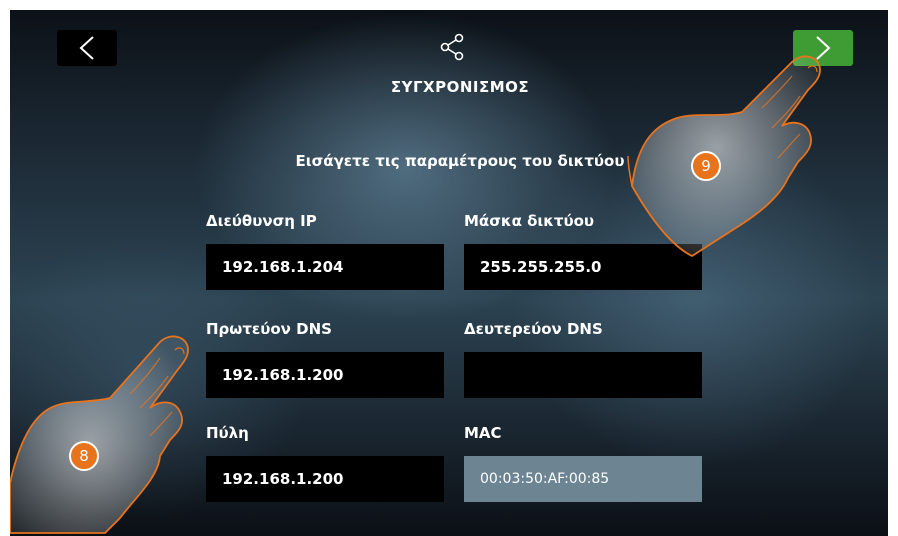 This screenshot has width=898, height=536. Describe the element at coordinates (483, 433) in the screenshot. I see `mac-label: MAC` at that location.